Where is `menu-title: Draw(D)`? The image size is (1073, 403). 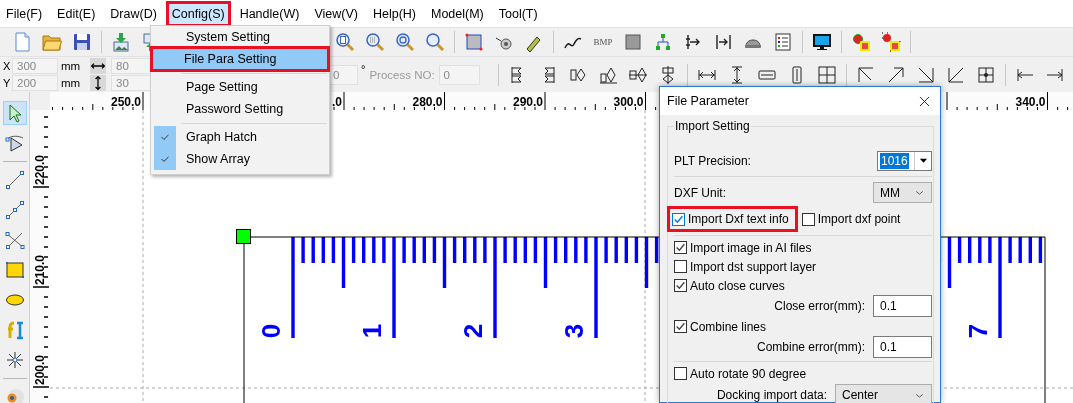 menu-title: Draw(D) is located at coordinates (133, 14).